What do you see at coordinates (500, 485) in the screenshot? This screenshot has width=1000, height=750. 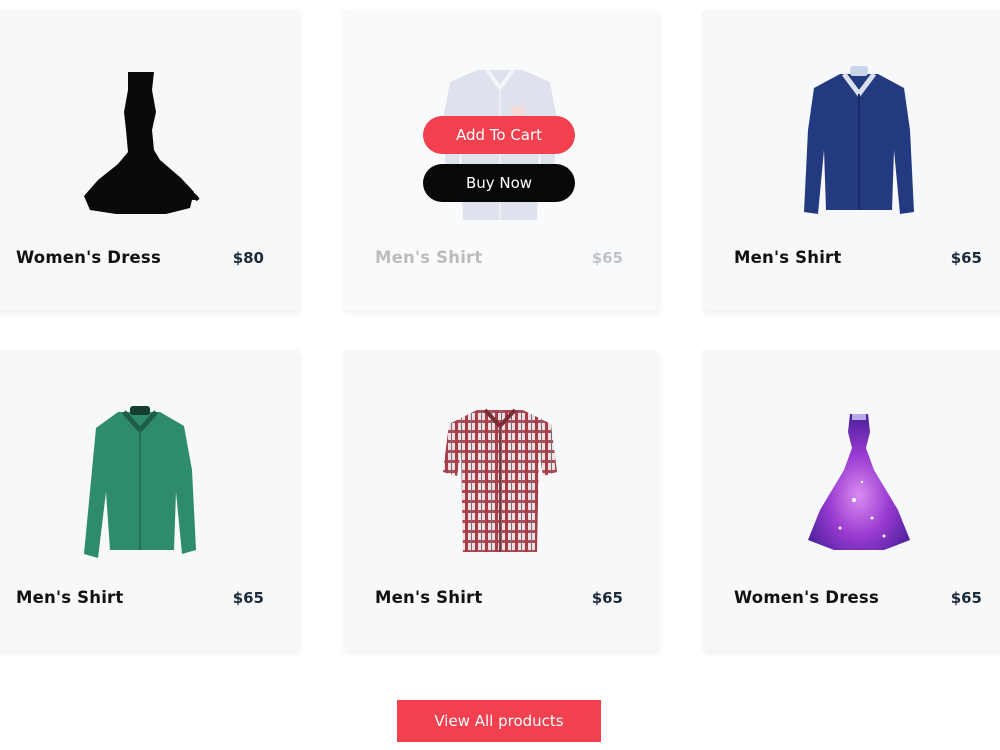 I see `plaid-shirt-icon` at bounding box center [500, 485].